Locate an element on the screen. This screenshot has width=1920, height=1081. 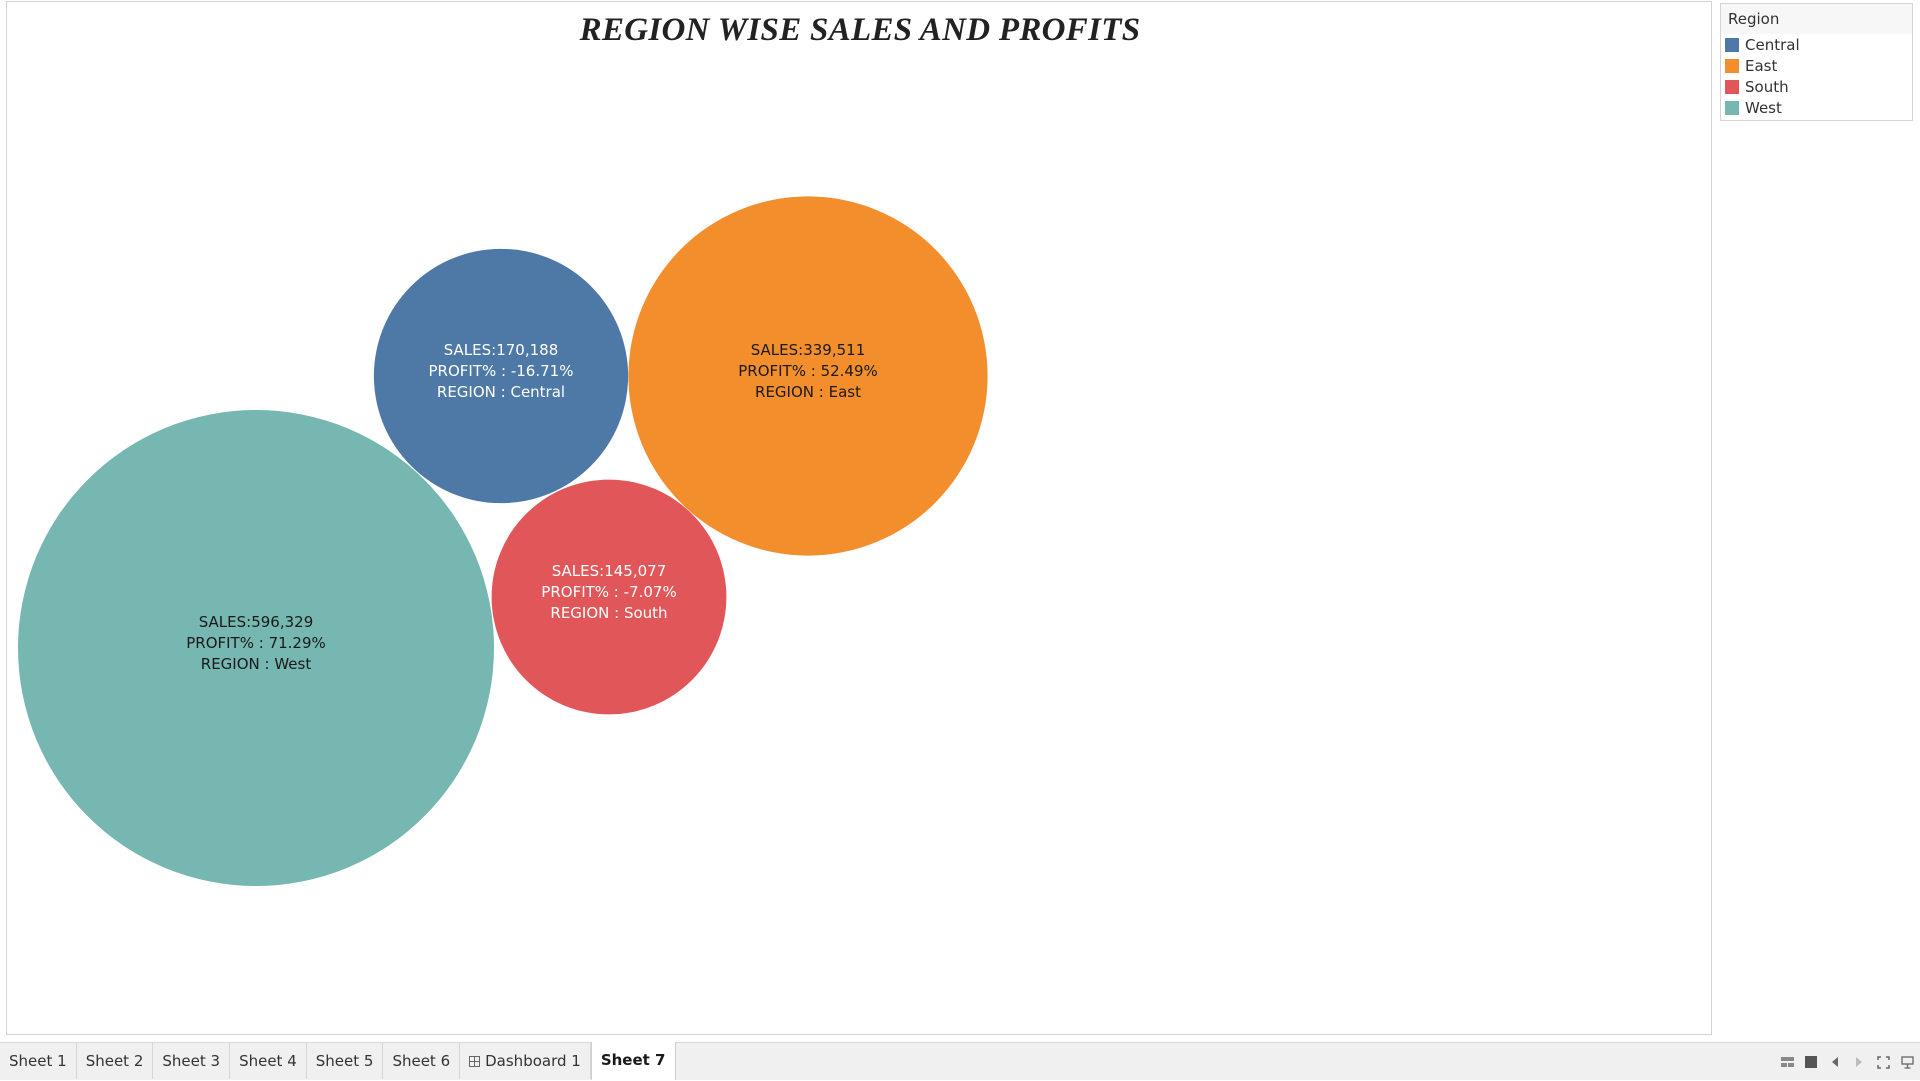
legend-item-label: Central is located at coordinates (1772, 44).